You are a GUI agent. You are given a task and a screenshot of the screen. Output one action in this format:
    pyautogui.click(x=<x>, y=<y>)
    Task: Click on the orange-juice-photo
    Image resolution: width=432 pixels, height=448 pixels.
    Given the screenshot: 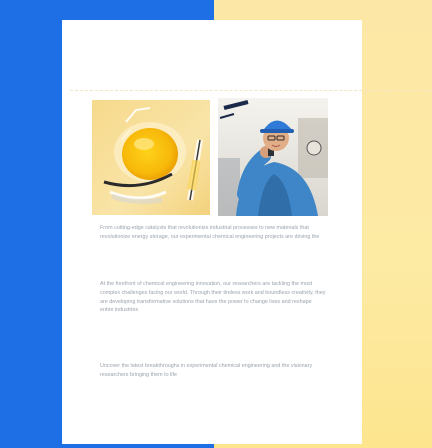 What is the action you would take?
    pyautogui.click(x=151, y=157)
    